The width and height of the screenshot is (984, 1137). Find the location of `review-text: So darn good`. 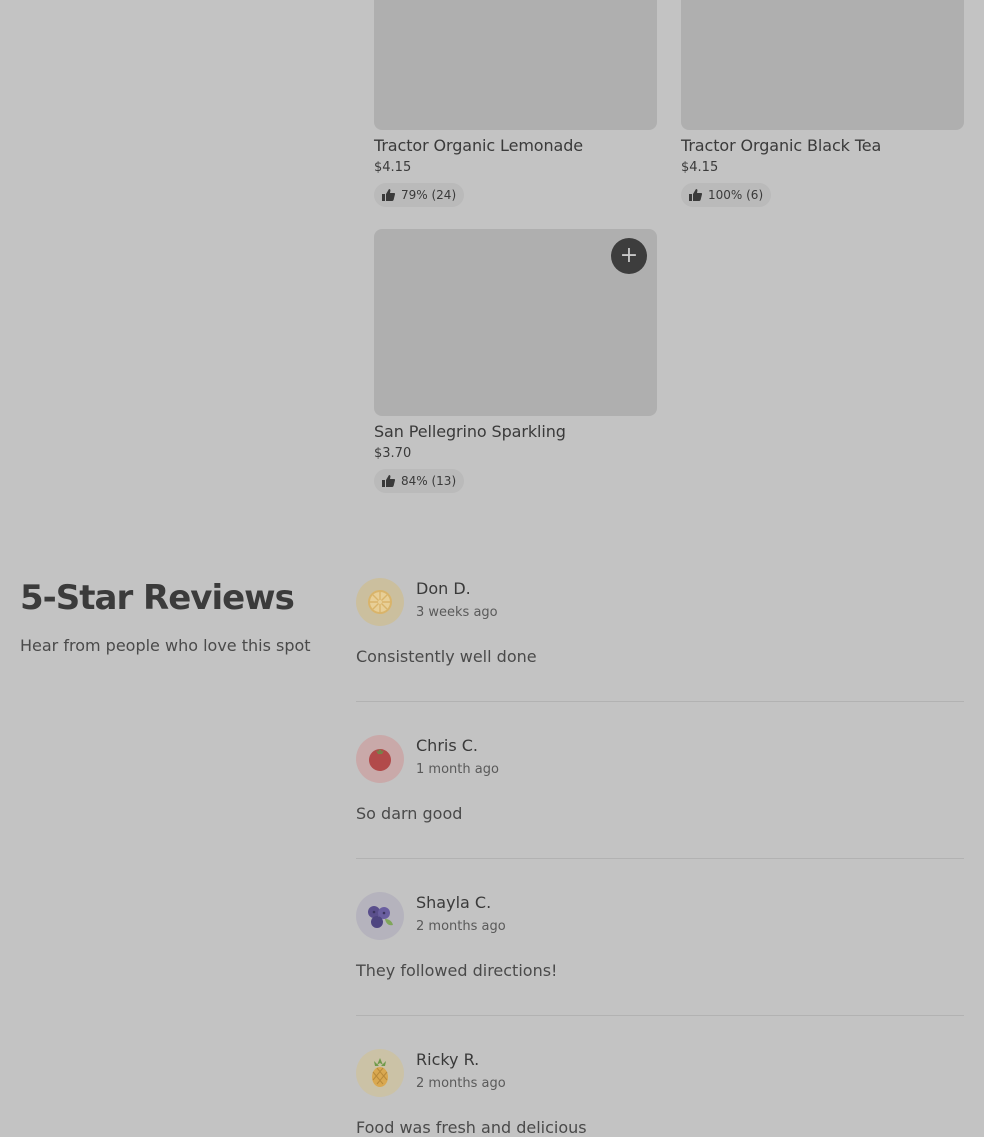

review-text: So darn good is located at coordinates (409, 813).